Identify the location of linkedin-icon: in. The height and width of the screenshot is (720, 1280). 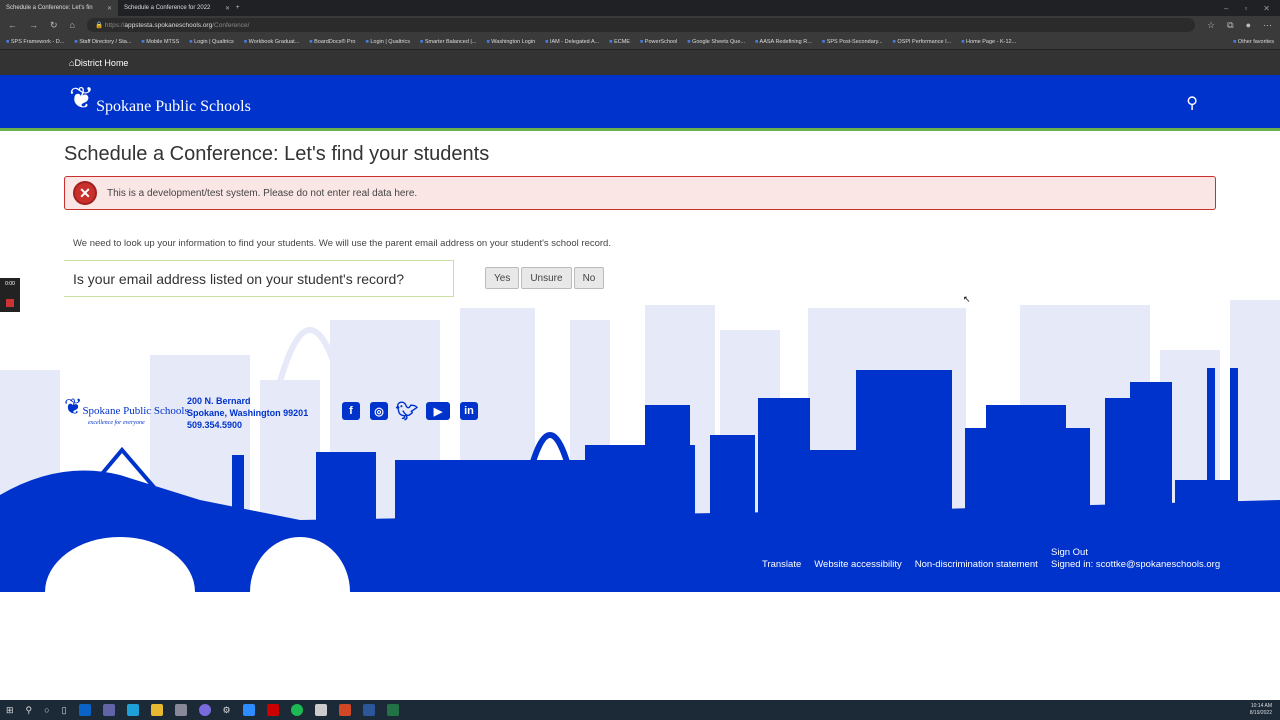
(469, 411).